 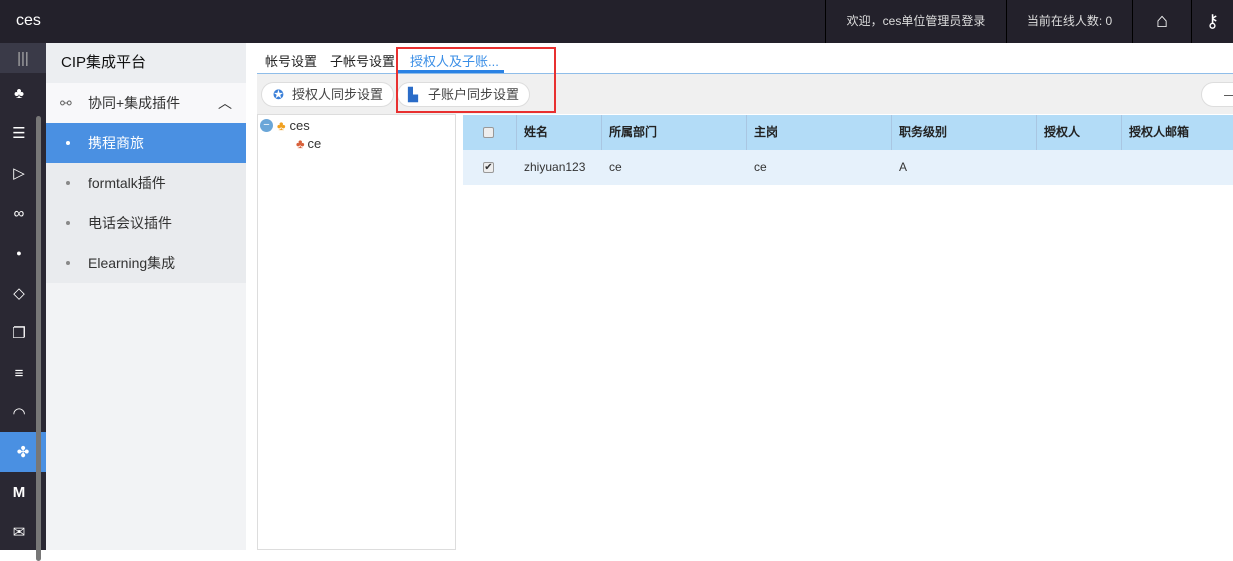 What do you see at coordinates (291, 60) in the screenshot?
I see `tab-account: 帐号设置` at bounding box center [291, 60].